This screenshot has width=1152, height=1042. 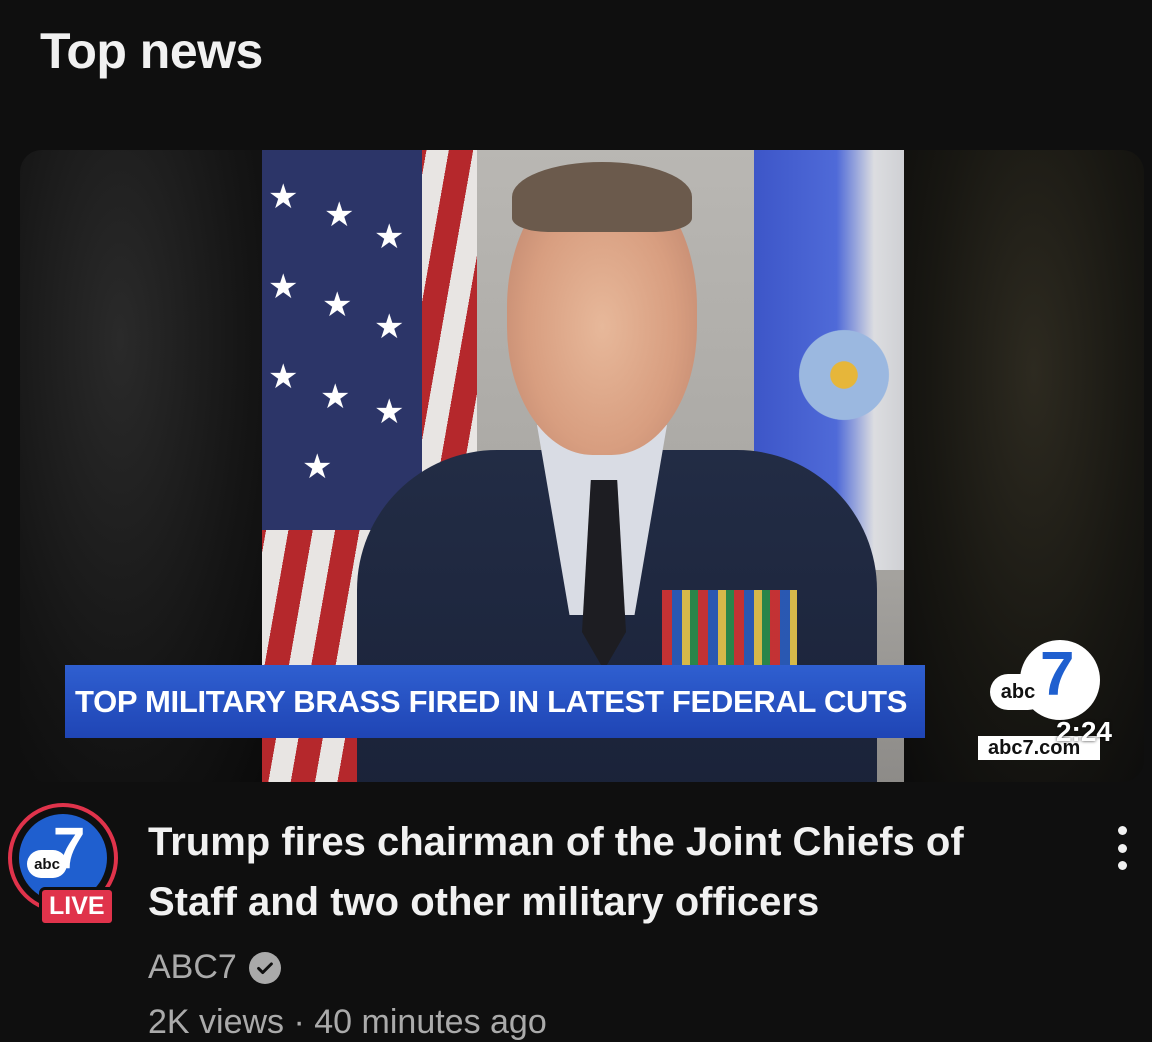 What do you see at coordinates (67, 864) in the screenshot?
I see `channel-avatar-live: 7 abc LIVE` at bounding box center [67, 864].